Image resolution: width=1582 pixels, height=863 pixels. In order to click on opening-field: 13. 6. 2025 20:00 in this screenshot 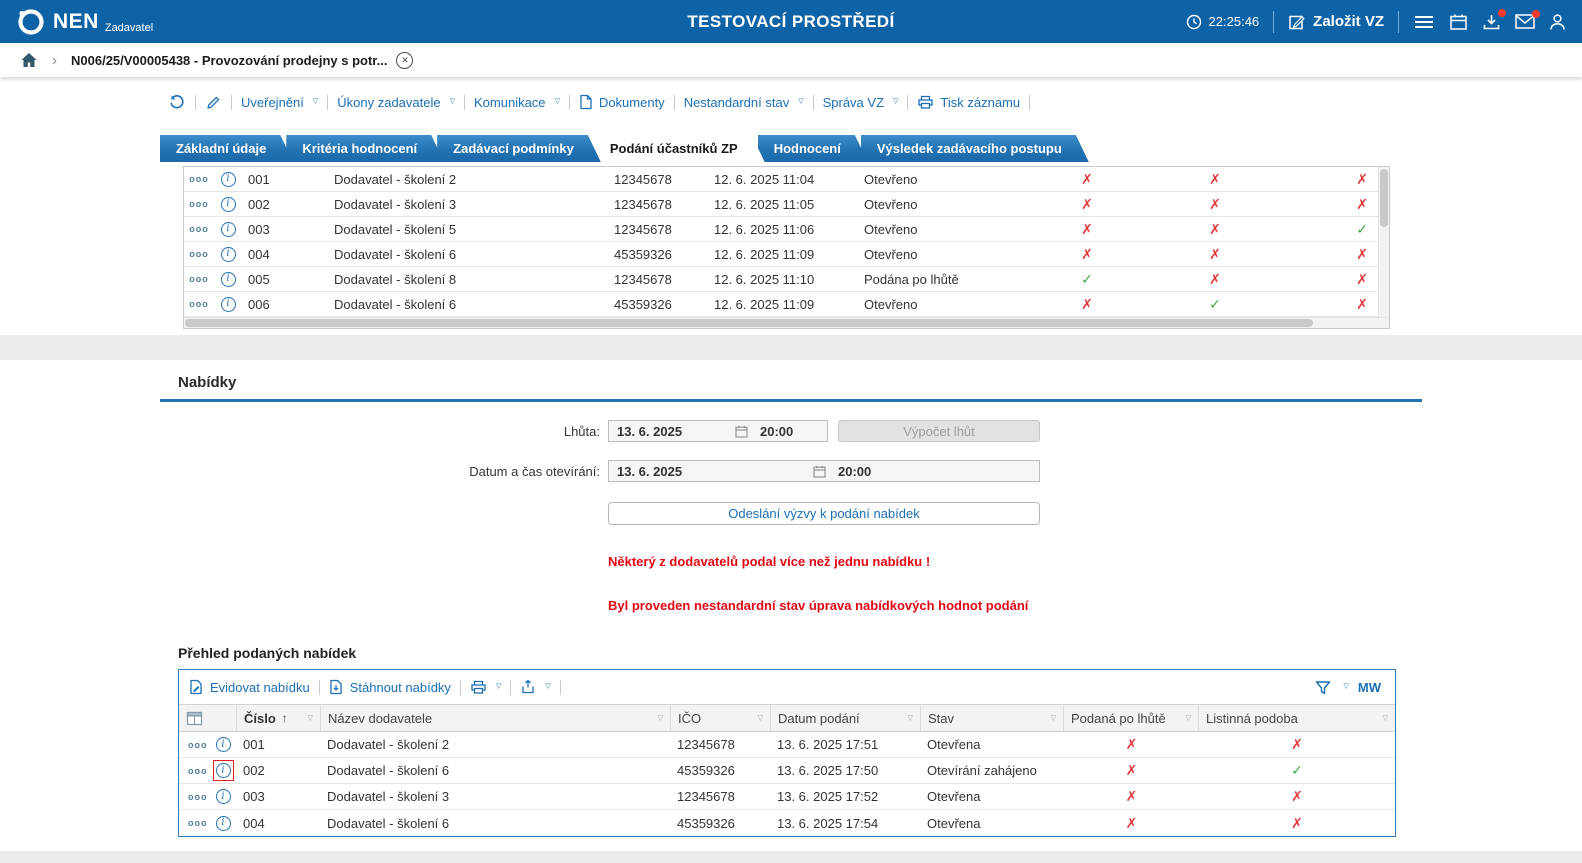, I will do `click(824, 471)`.